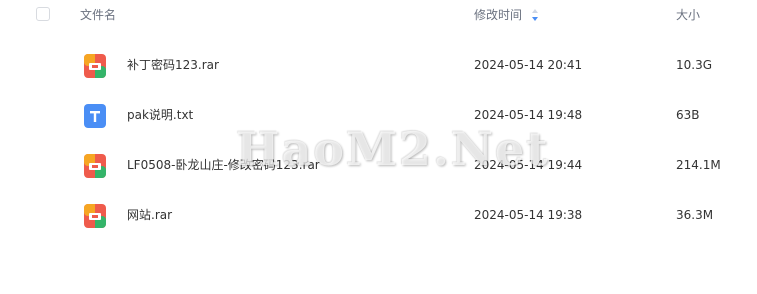 The height and width of the screenshot is (294, 757). What do you see at coordinates (223, 165) in the screenshot?
I see `file-name: LF0508-卧龙山庄-修改密码123.rar` at bounding box center [223, 165].